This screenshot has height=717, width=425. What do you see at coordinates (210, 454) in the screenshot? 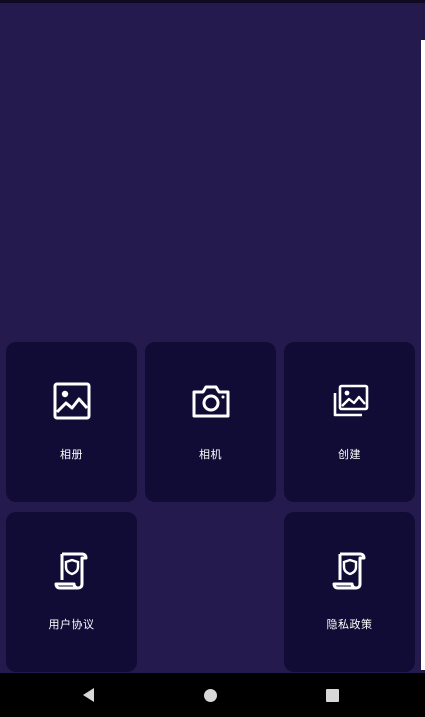
I see `camera-label: 相机` at bounding box center [210, 454].